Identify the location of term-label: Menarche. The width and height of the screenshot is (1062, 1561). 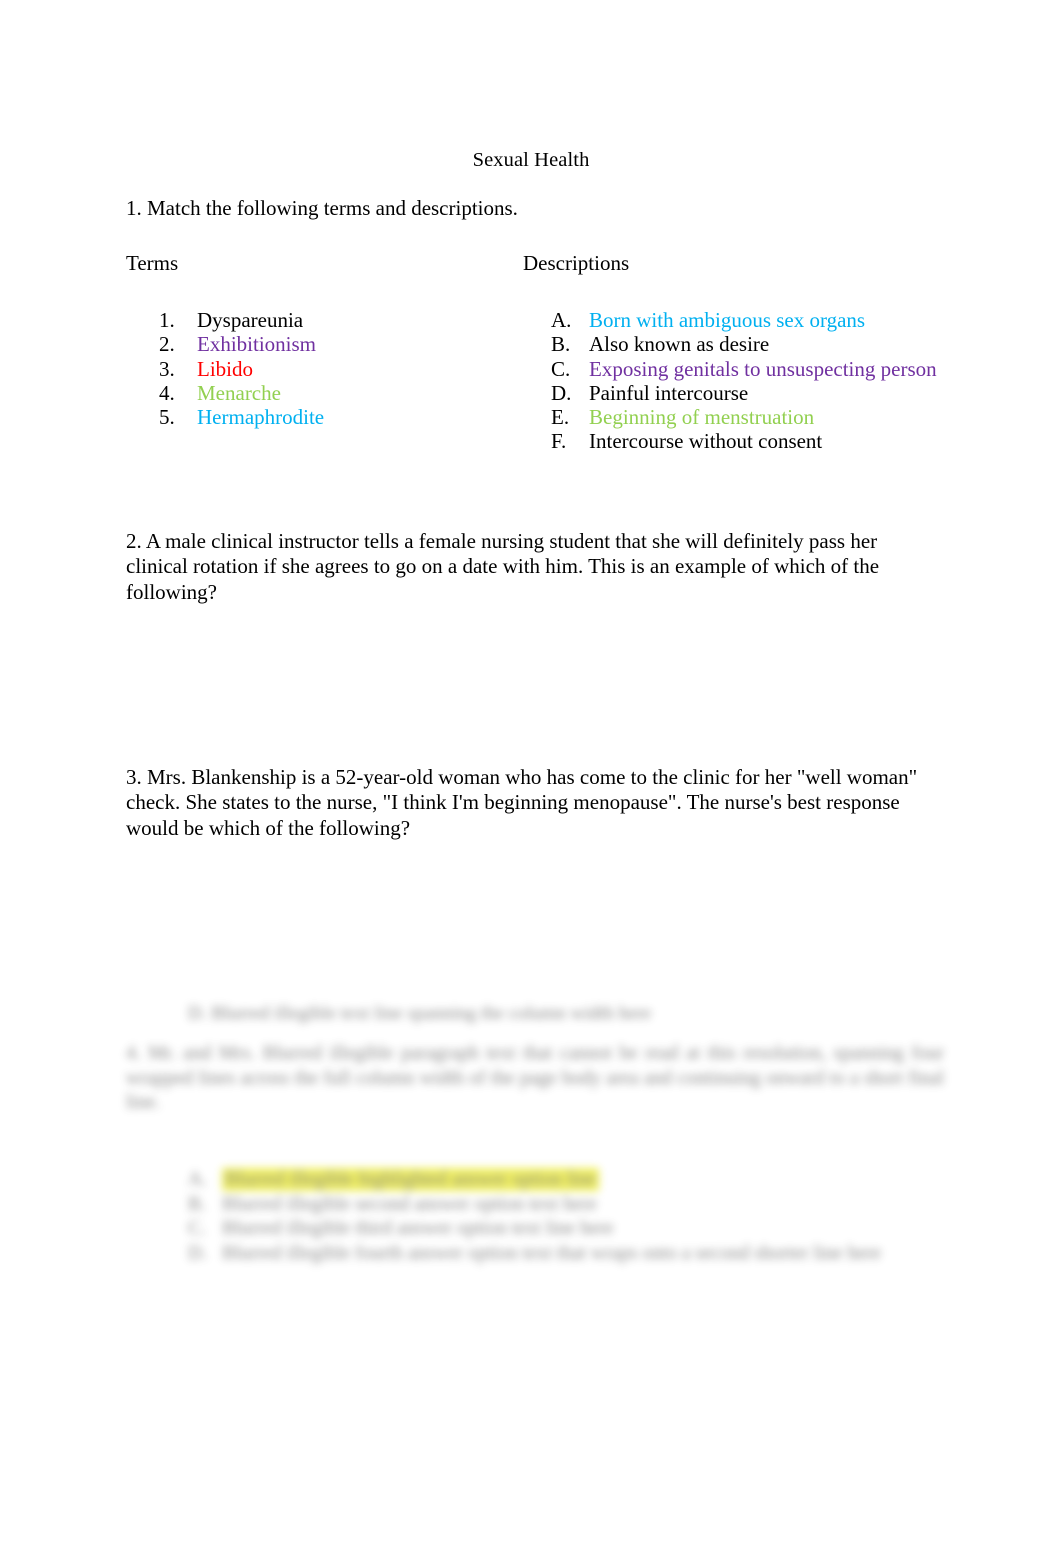
(239, 392).